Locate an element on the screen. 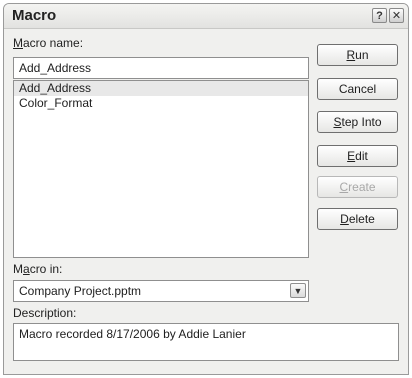  step-into-button: Step Into is located at coordinates (357, 122).